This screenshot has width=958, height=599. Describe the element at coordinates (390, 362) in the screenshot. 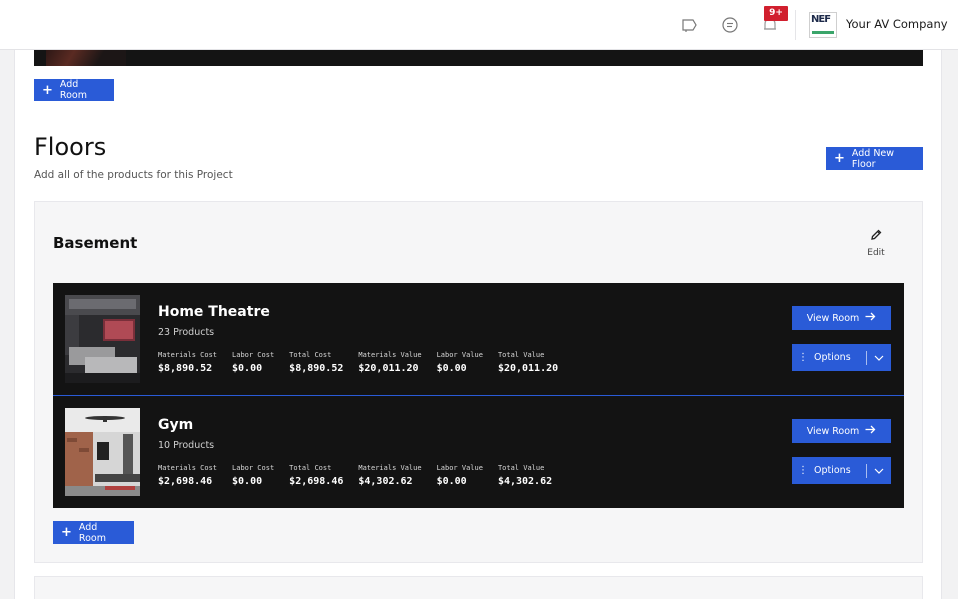

I see `stat-materials-value: Materials Value $20,011.20` at that location.